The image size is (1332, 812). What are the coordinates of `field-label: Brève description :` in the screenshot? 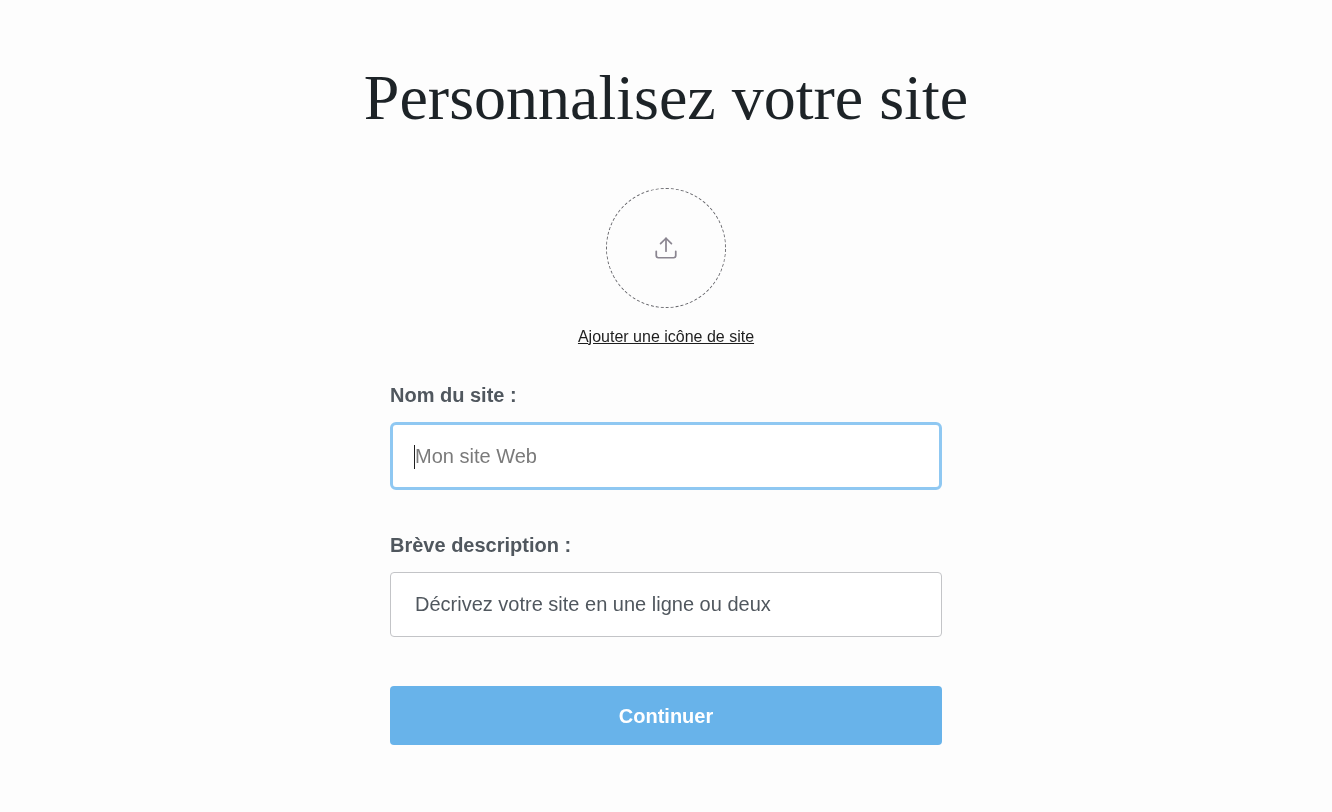 It's located at (481, 545).